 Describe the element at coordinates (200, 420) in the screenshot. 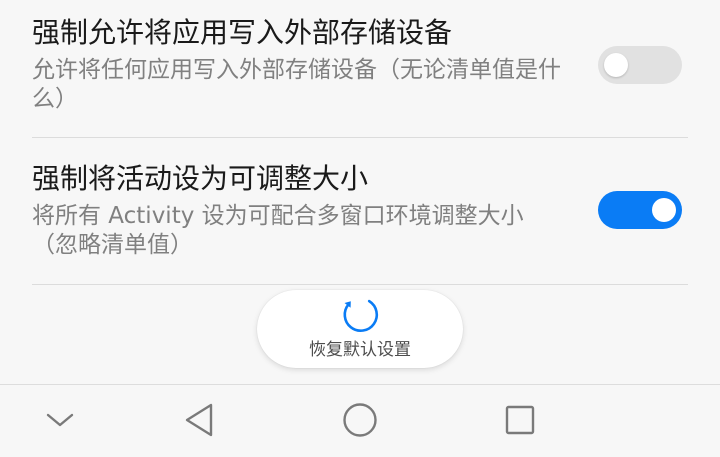

I see `back-triangle-icon` at that location.